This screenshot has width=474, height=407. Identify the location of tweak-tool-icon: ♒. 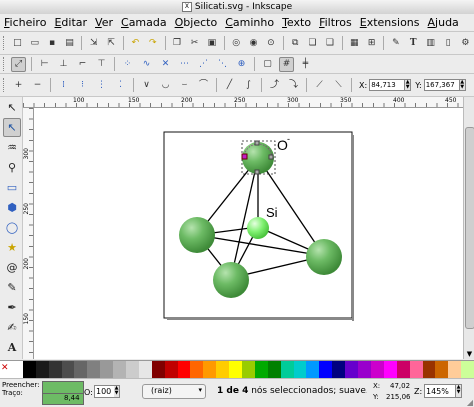
(12, 147).